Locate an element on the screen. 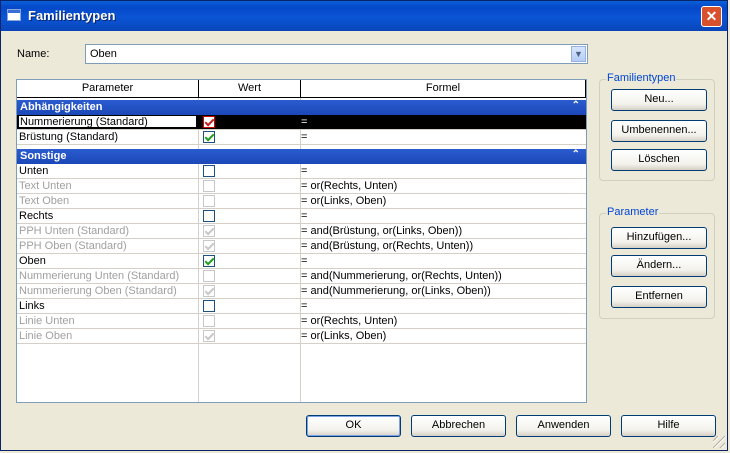 This screenshot has width=730, height=453. table-row: Unten = is located at coordinates (301, 171).